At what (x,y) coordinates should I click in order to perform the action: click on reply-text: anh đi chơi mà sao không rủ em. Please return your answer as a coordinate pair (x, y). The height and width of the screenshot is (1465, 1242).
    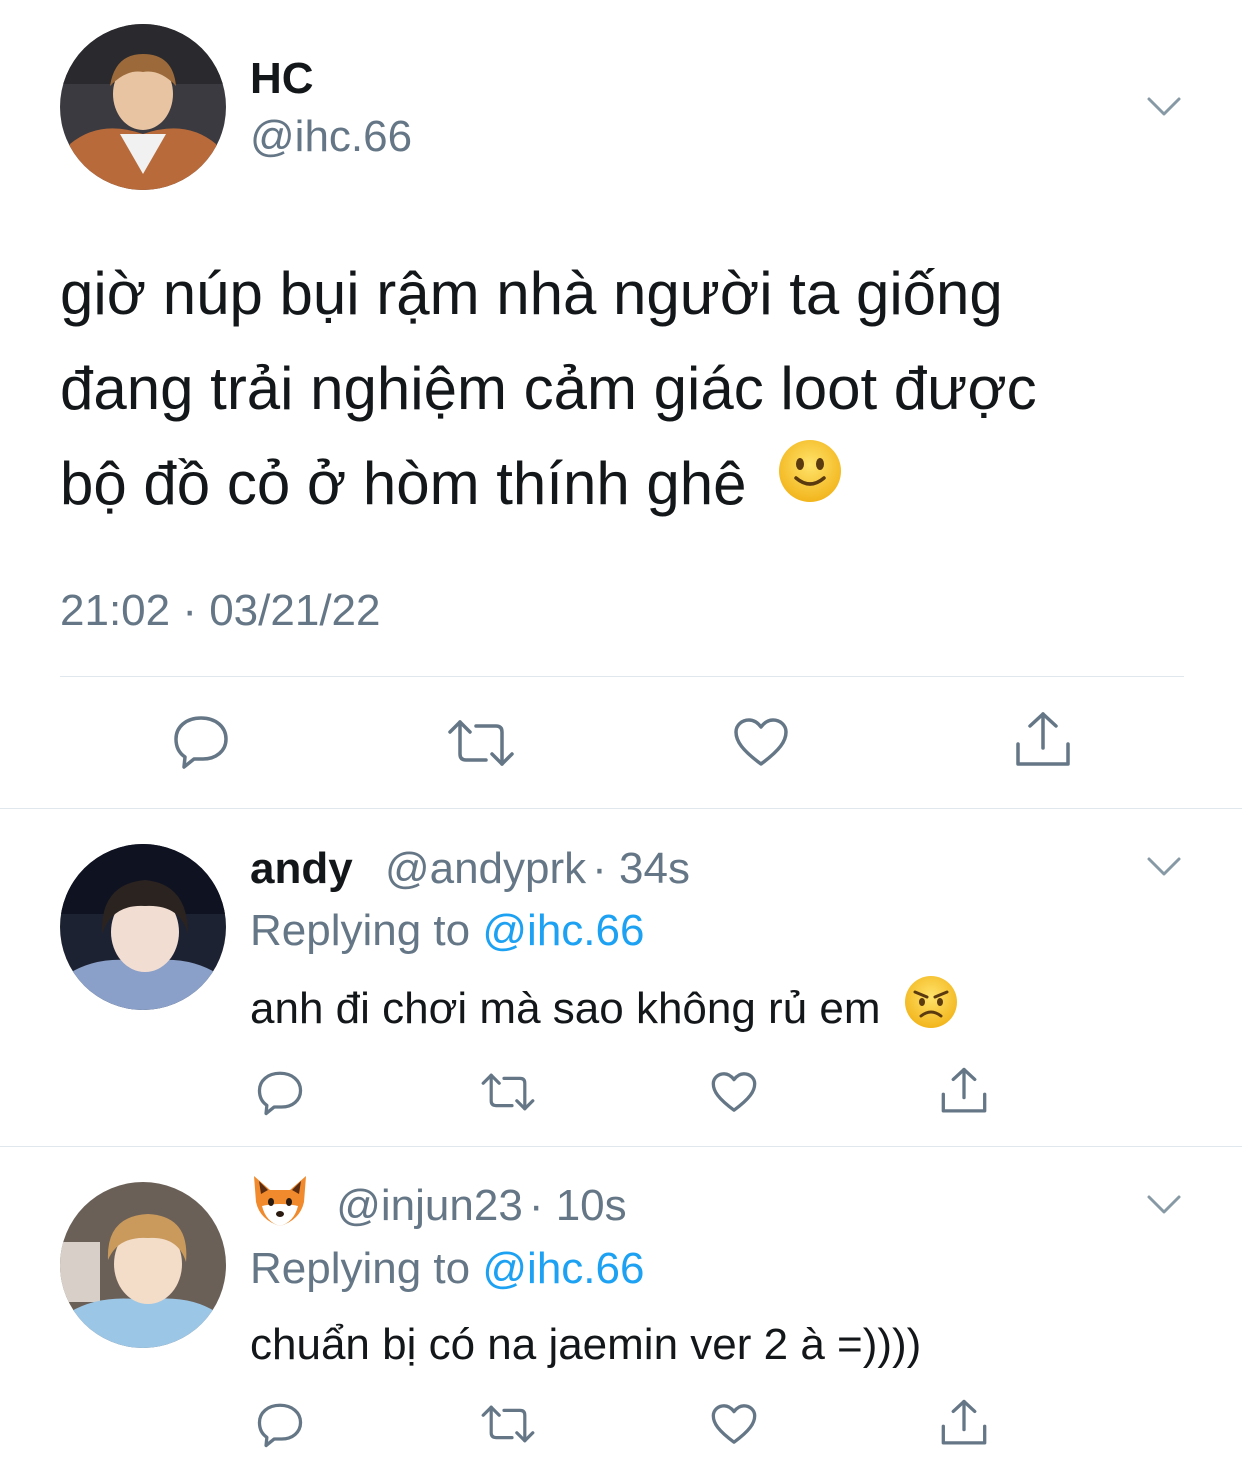
    Looking at the image, I should click on (604, 1008).